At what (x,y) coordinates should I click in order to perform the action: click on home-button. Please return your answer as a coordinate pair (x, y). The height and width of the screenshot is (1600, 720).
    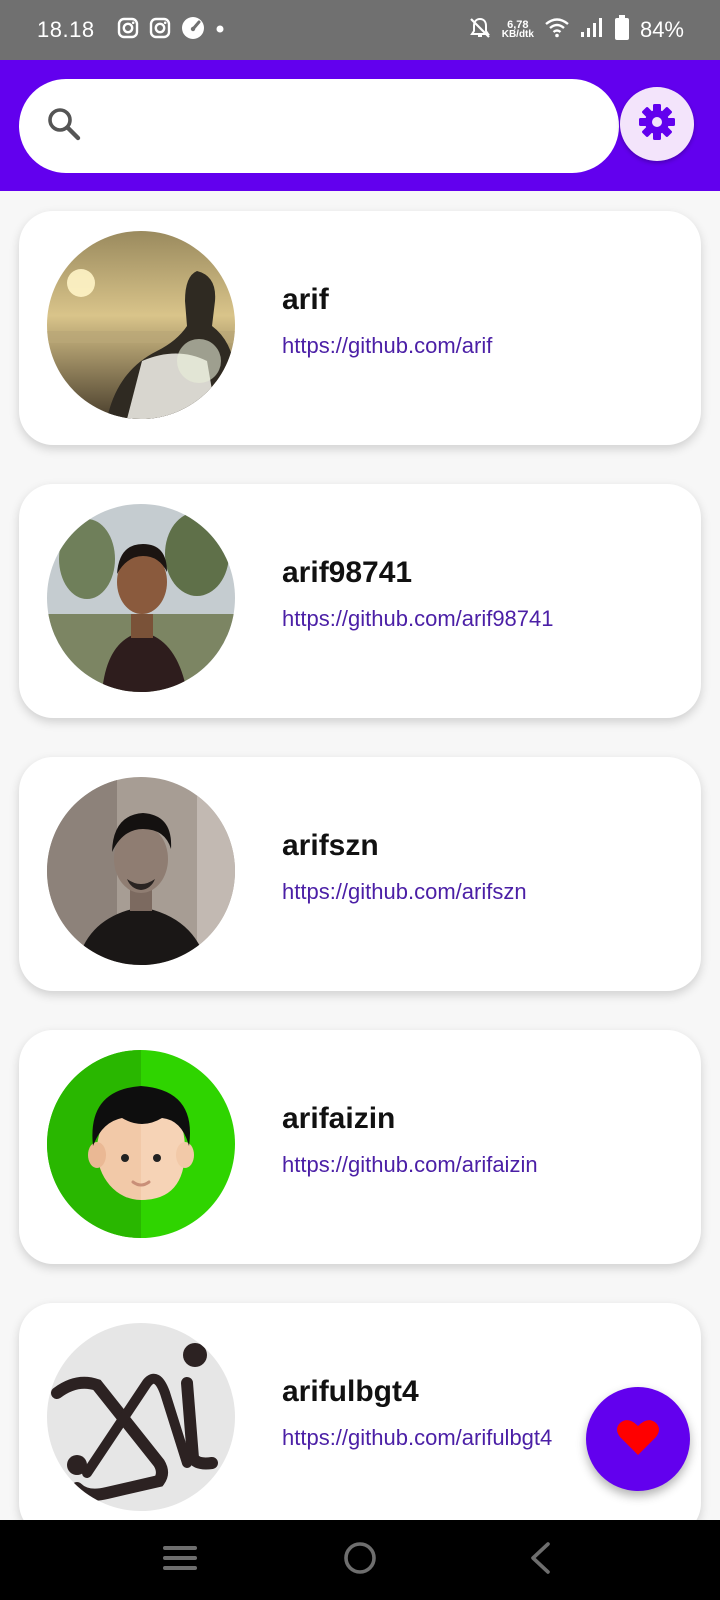
    Looking at the image, I should click on (360, 1560).